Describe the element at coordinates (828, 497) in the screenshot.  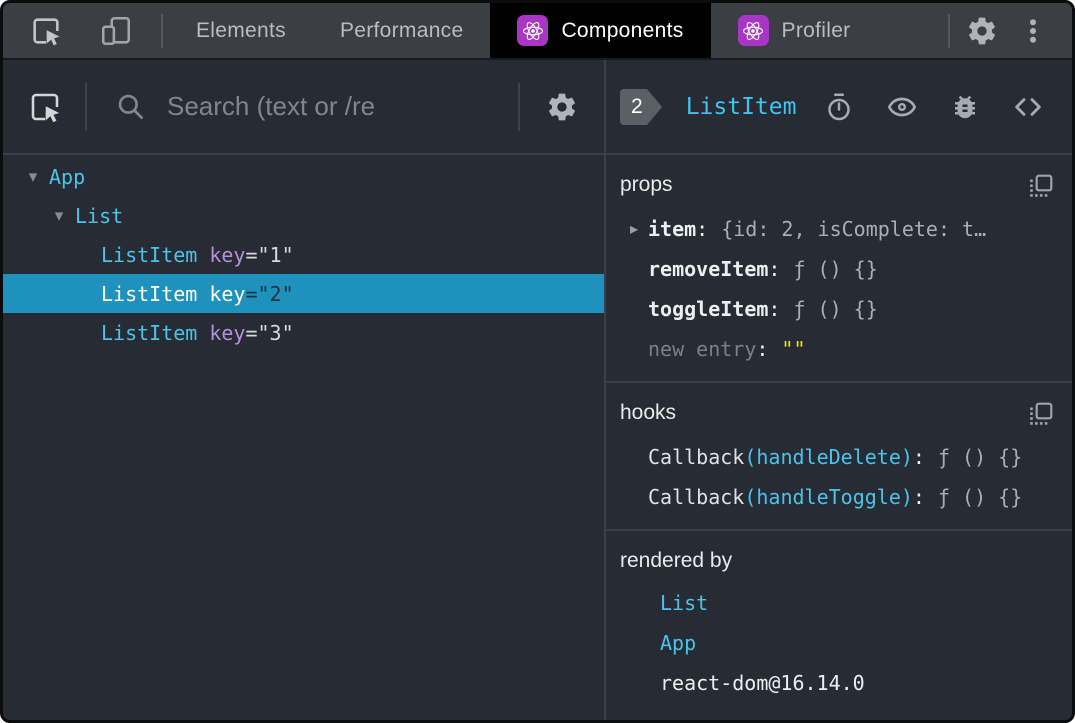
I see `hook-name: (handleToggle)` at that location.